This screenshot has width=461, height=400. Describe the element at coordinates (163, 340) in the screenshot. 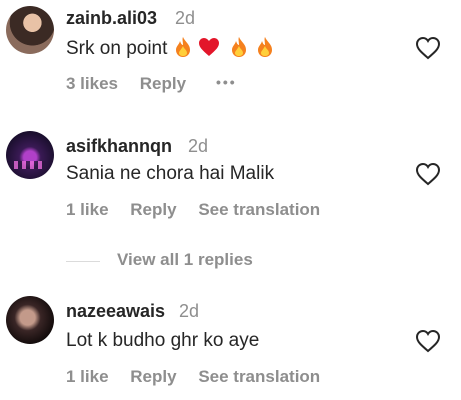

I see `comment-text: Lot k budho ghr ko aye` at that location.